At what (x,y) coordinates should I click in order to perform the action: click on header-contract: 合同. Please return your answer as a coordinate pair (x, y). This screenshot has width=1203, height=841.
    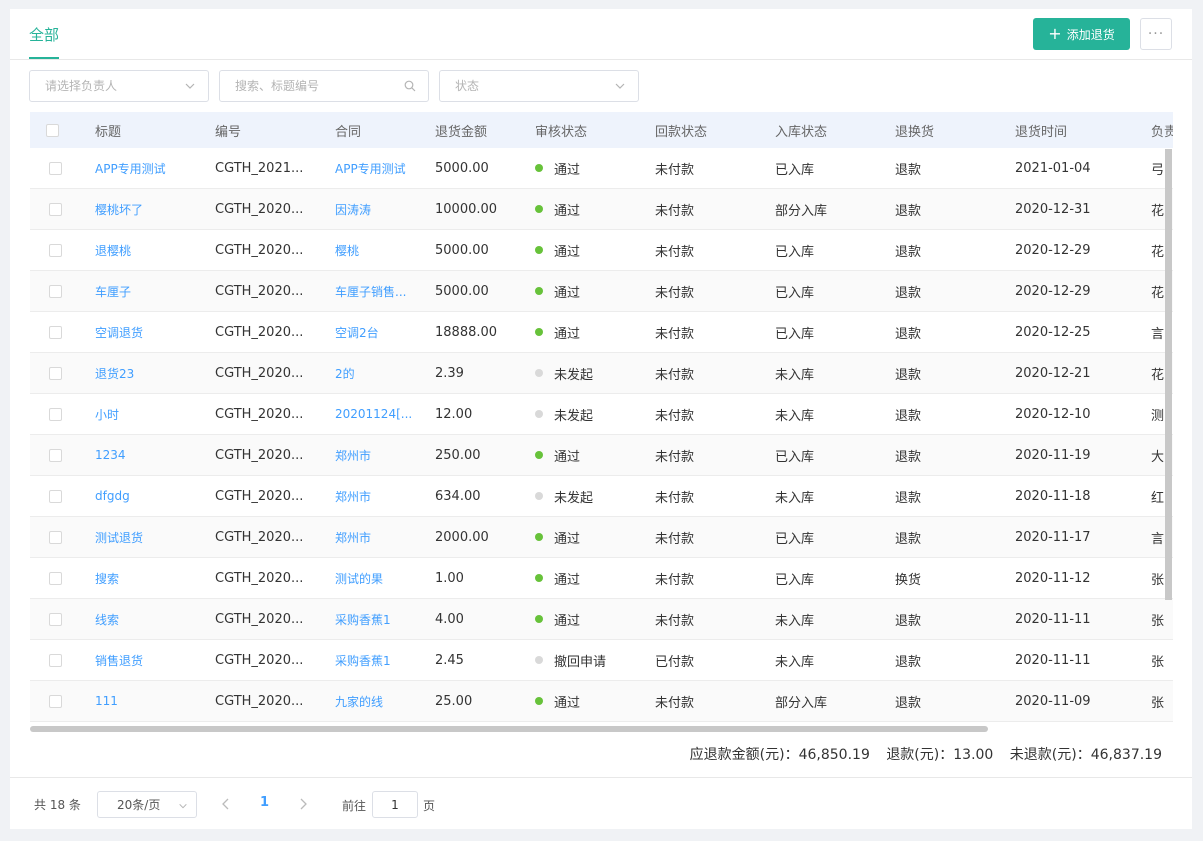
    Looking at the image, I should click on (348, 130).